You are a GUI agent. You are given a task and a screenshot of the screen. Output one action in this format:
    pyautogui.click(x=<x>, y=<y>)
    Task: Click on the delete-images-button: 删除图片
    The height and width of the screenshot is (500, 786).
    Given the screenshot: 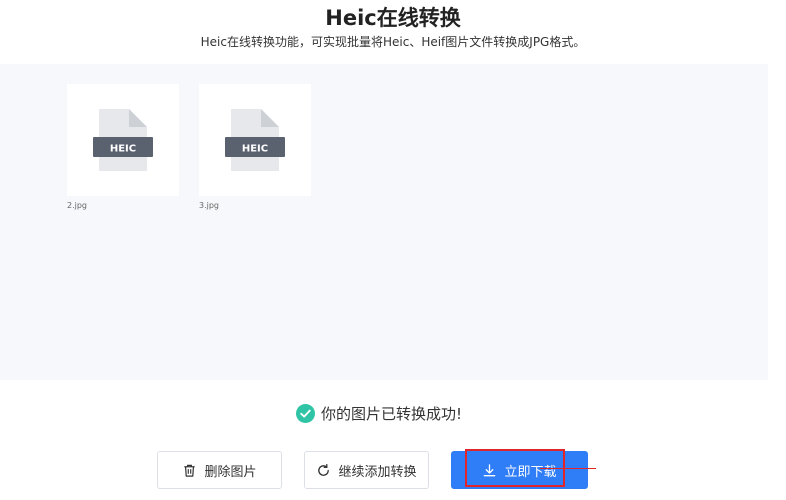 What is the action you would take?
    pyautogui.click(x=219, y=470)
    